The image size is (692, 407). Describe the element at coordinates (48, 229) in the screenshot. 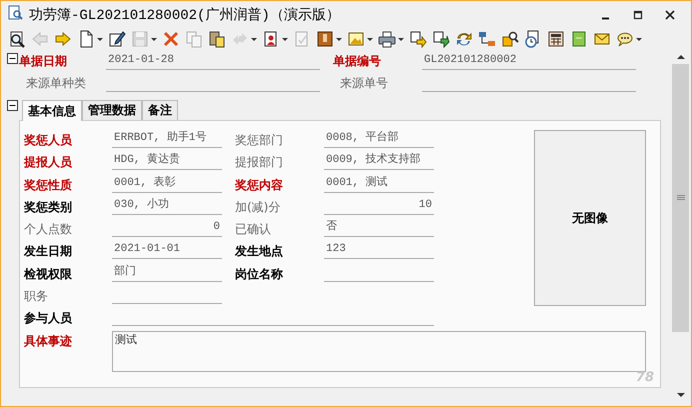

I see `field-label: 个人点数` at that location.